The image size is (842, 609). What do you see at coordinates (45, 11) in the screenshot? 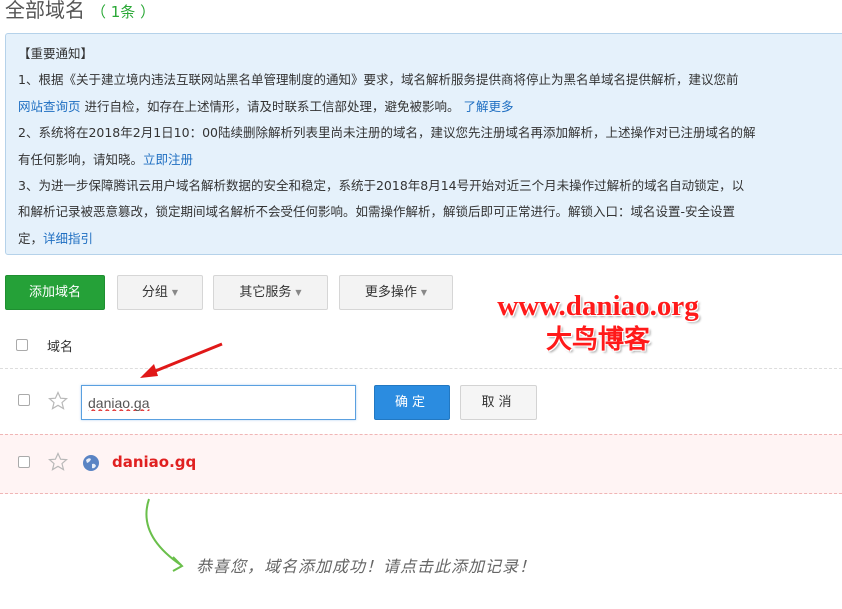
I see `page-title-text: 全部域名` at bounding box center [45, 11].